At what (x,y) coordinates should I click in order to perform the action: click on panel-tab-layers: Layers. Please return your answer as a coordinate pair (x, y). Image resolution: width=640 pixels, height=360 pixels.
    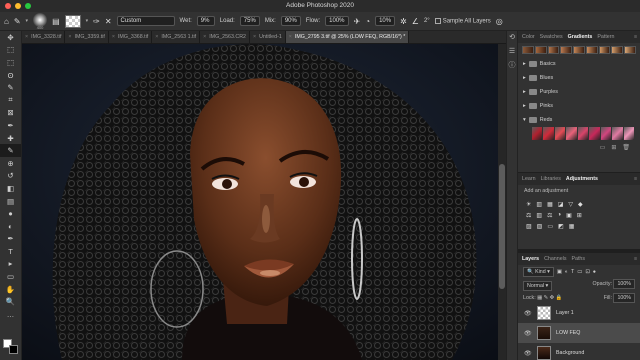
    Looking at the image, I should click on (530, 259).